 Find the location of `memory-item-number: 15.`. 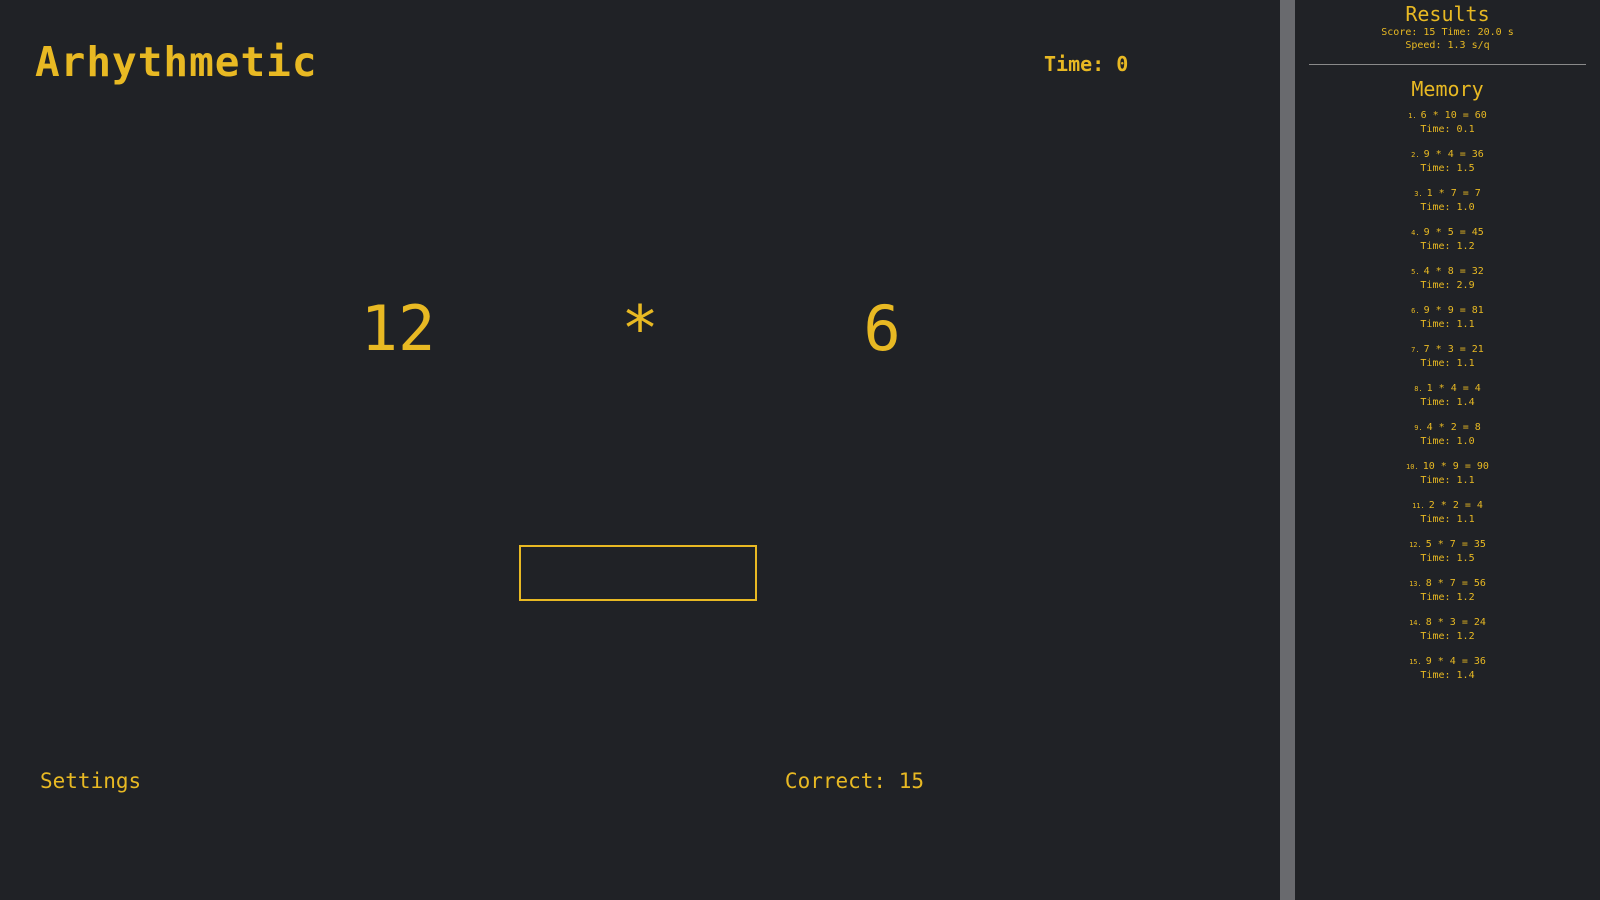

memory-item-number: 15. is located at coordinates (1415, 662).